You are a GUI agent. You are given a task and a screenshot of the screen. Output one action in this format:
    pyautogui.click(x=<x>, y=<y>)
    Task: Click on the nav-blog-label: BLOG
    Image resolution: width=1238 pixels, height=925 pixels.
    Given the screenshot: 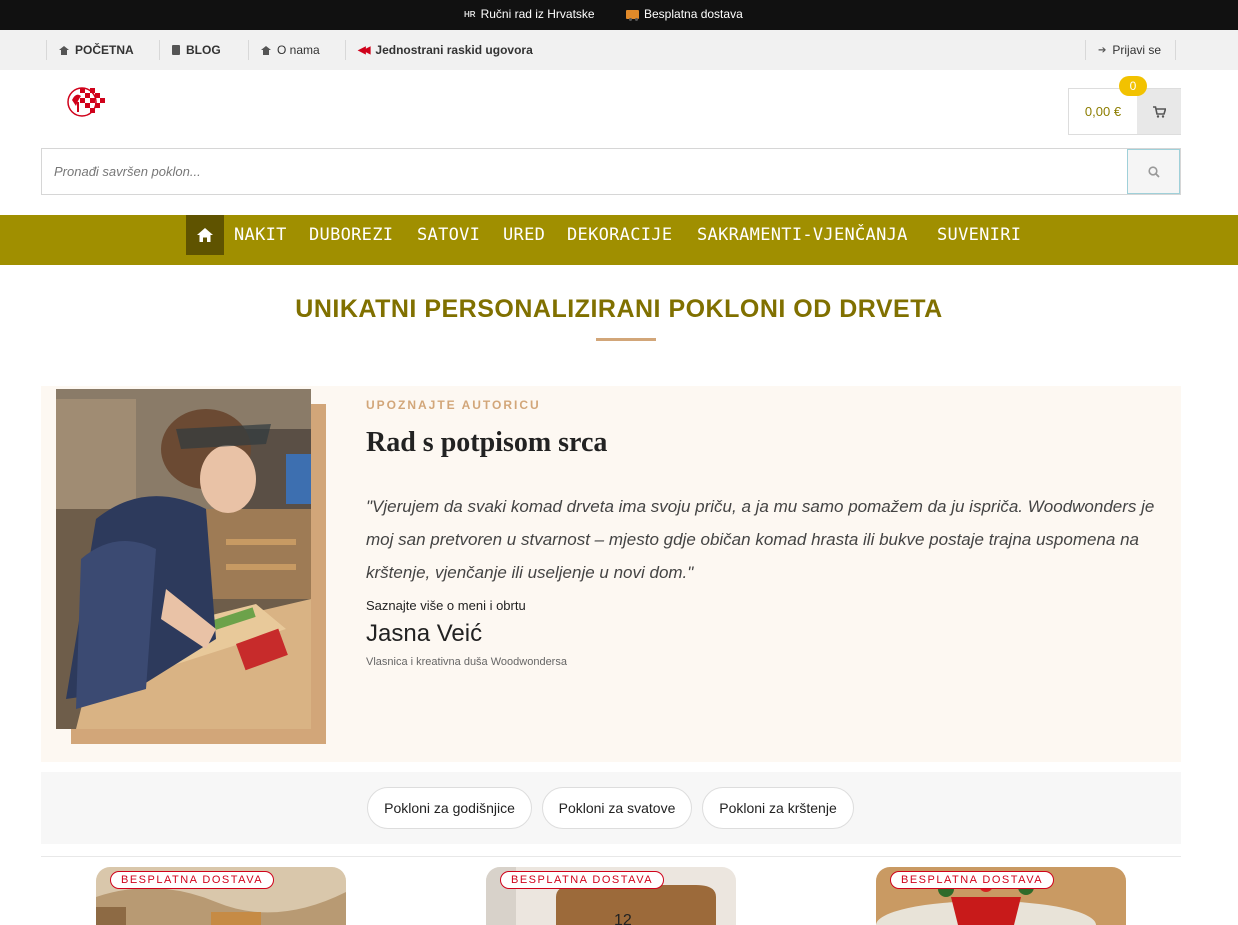 What is the action you would take?
    pyautogui.click(x=203, y=50)
    